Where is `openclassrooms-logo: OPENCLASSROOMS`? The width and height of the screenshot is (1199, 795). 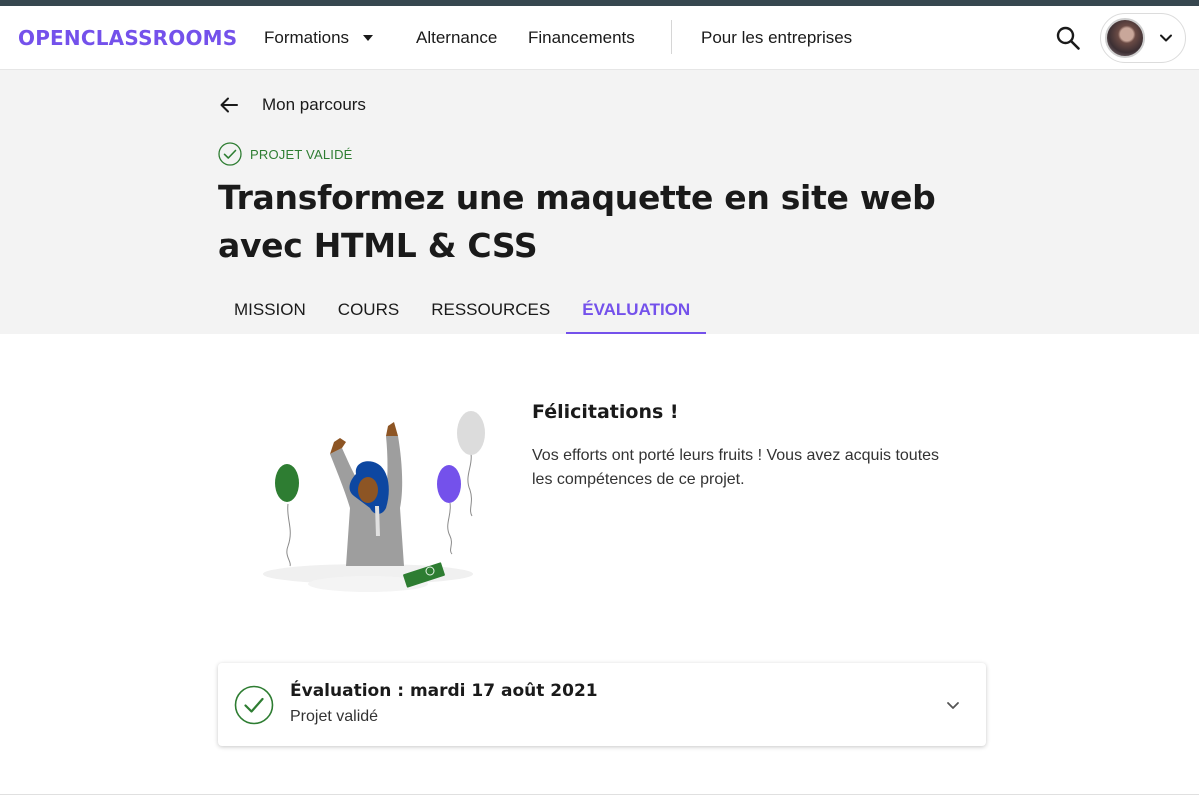 openclassrooms-logo: OPENCLASSROOMS is located at coordinates (127, 38).